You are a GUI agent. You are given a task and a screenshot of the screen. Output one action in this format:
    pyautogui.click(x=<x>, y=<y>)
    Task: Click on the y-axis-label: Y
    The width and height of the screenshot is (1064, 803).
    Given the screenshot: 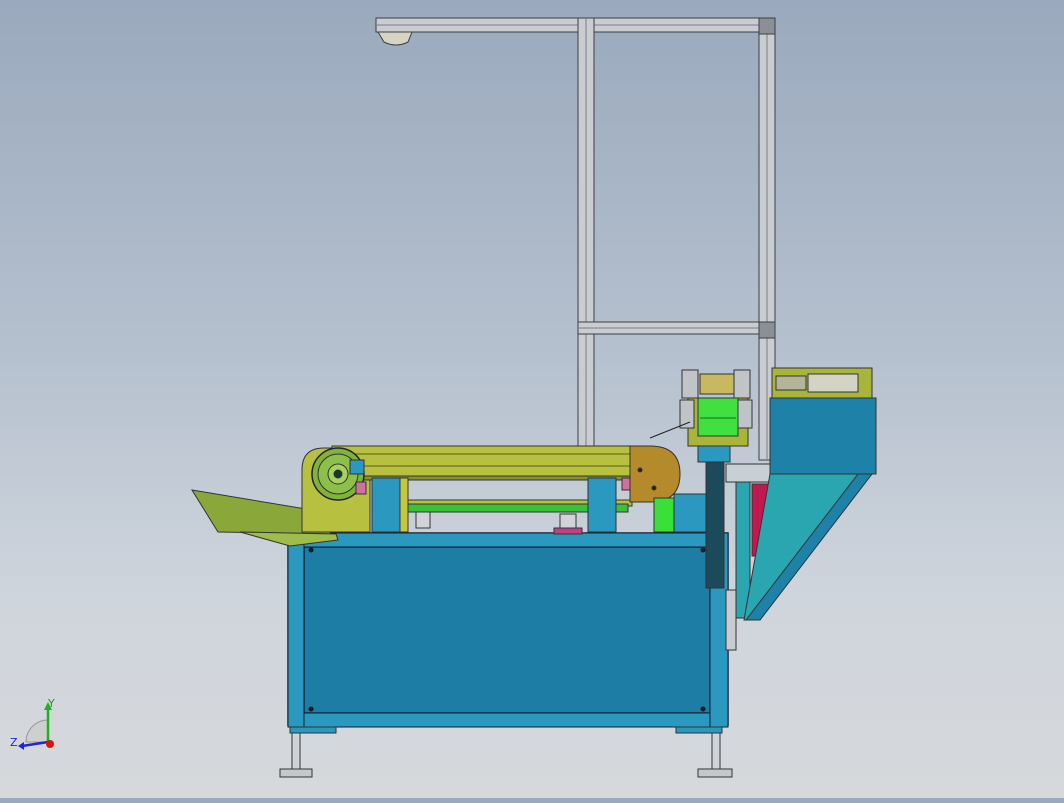 What is the action you would take?
    pyautogui.click(x=51, y=703)
    